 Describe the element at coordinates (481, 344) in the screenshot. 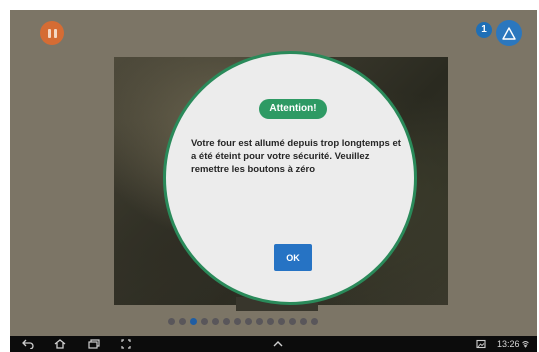

I see `gallery-icon` at that location.